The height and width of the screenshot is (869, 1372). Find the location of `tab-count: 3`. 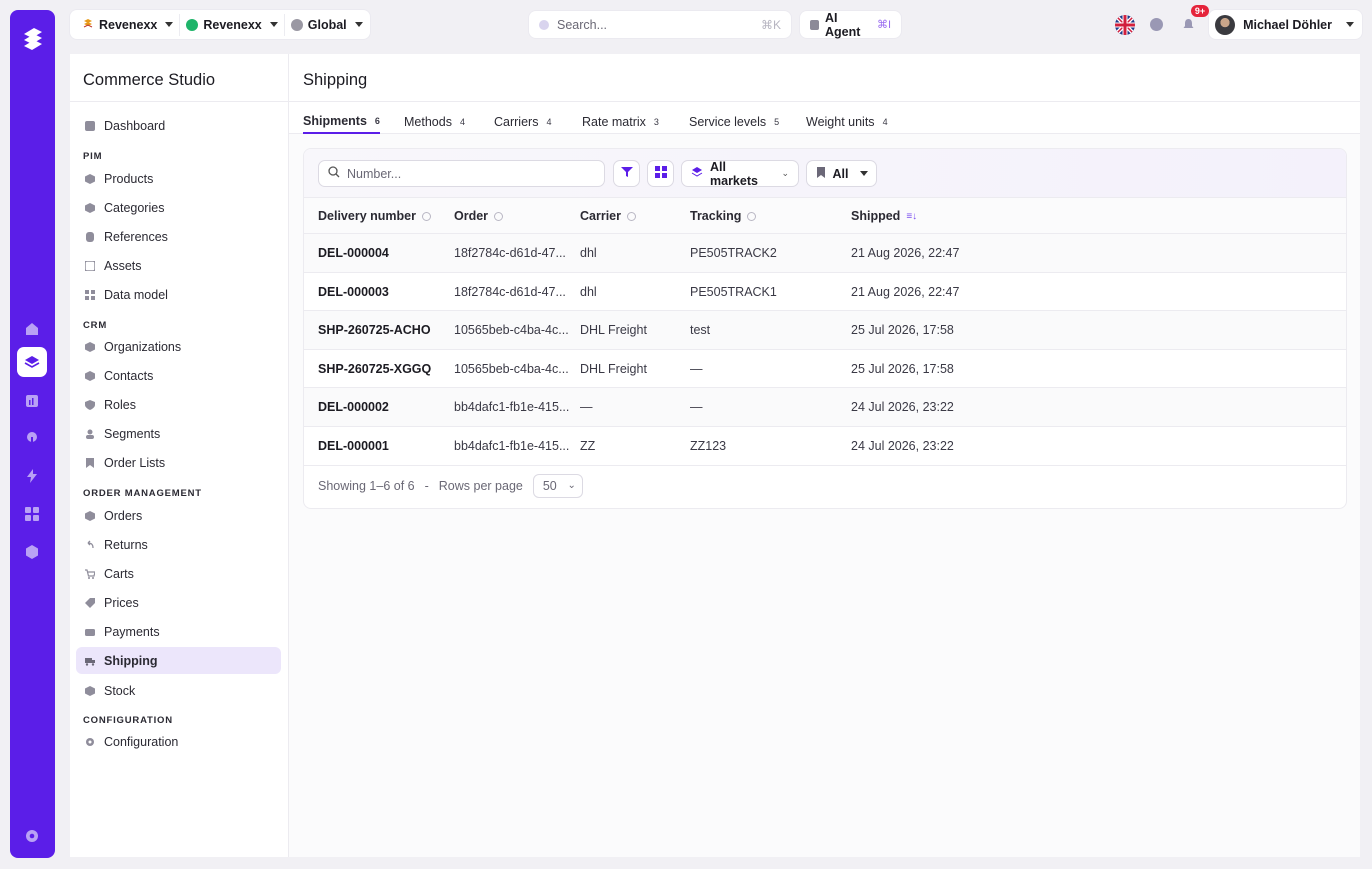

tab-count: 3 is located at coordinates (656, 122).